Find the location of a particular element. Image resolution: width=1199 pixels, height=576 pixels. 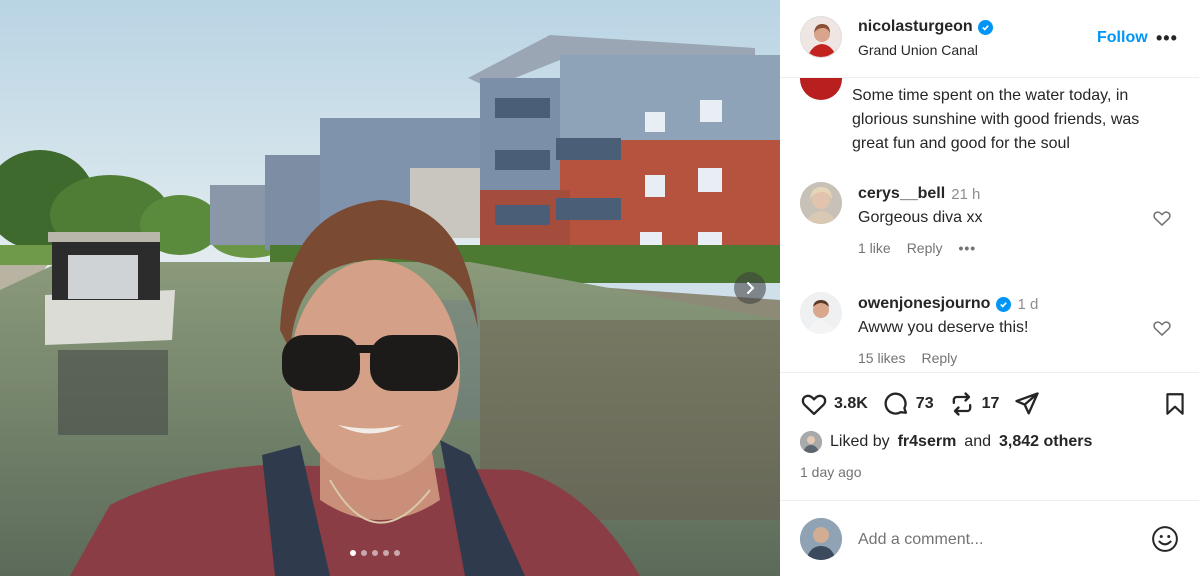

current-user-avatar is located at coordinates (821, 539).